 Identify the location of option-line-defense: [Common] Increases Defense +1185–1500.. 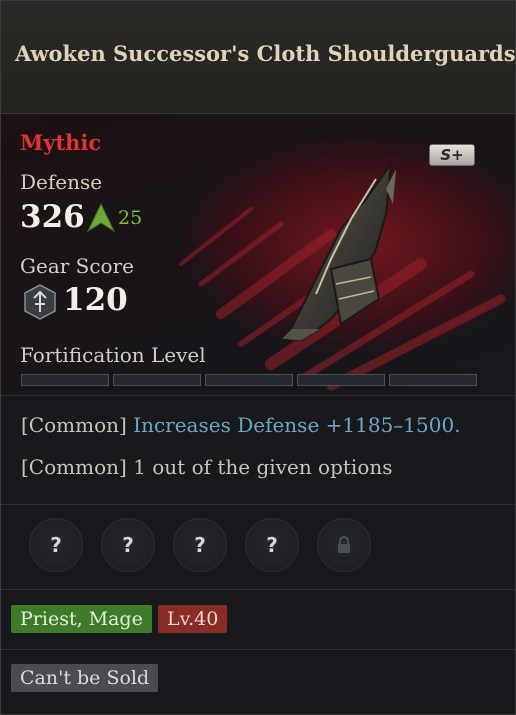
(241, 425).